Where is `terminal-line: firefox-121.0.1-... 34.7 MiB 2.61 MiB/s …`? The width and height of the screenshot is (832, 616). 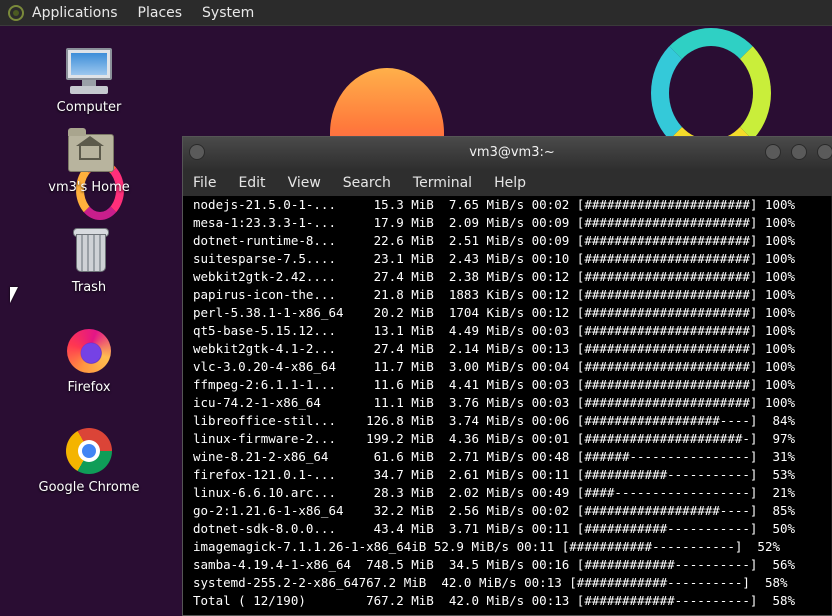 terminal-line: firefox-121.0.1-... 34.7 MiB 2.61 MiB/s … is located at coordinates (494, 474).